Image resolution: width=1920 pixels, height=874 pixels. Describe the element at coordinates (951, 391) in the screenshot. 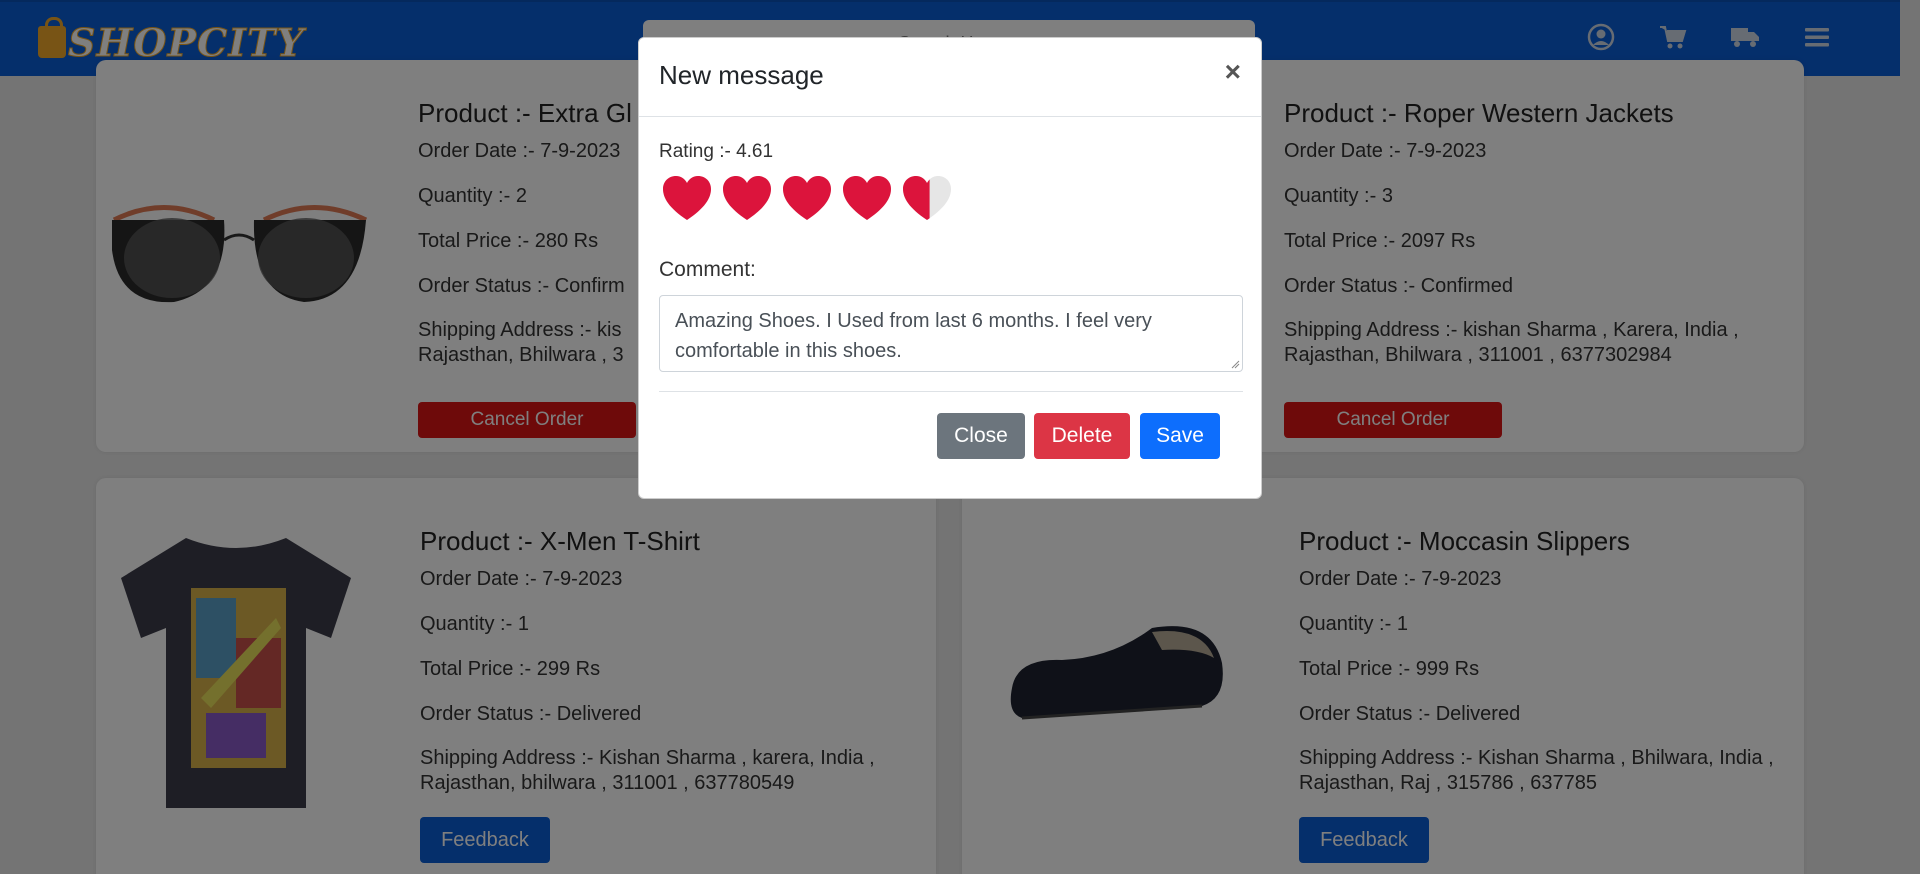

I see `modal-divider` at that location.